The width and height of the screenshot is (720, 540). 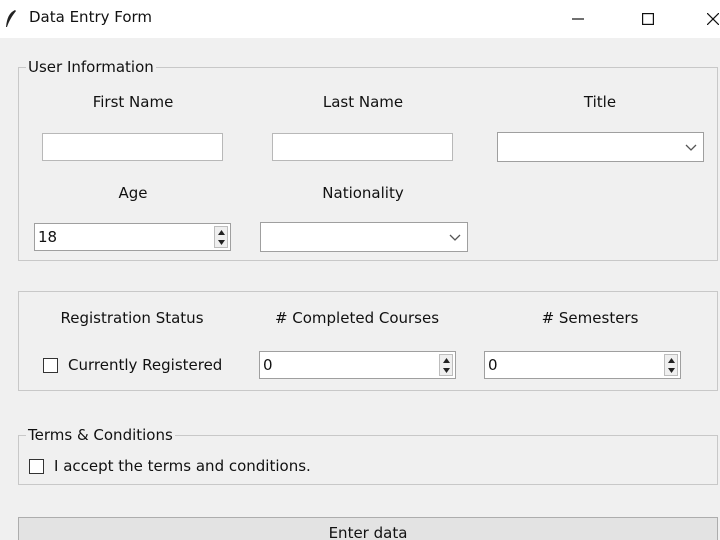 What do you see at coordinates (713, 19) in the screenshot?
I see `close-icon` at bounding box center [713, 19].